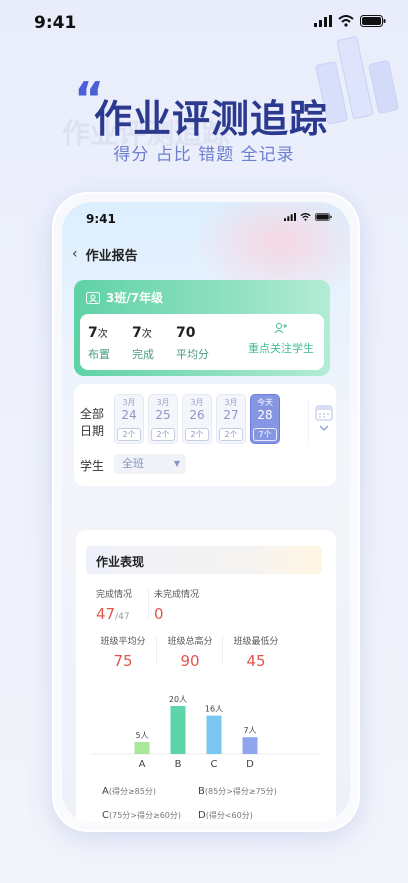 Image resolution: width=408 pixels, height=883 pixels. What do you see at coordinates (114, 606) in the screenshot?
I see `completed-metric: 完成情况 47/47` at bounding box center [114, 606].